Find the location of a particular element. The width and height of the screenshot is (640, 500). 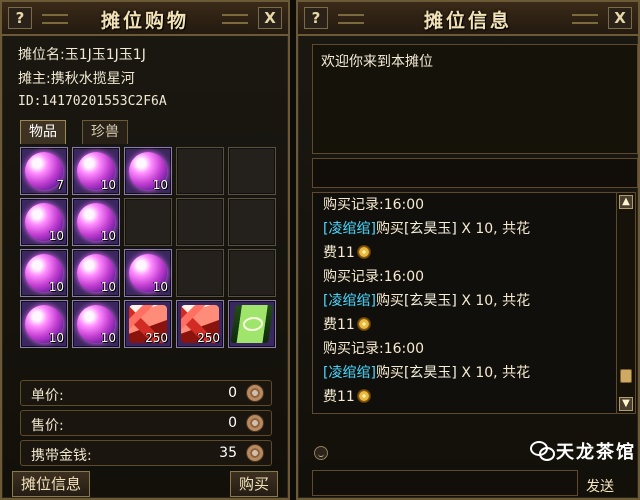

right-ornament-right is located at coordinates (585, 19).